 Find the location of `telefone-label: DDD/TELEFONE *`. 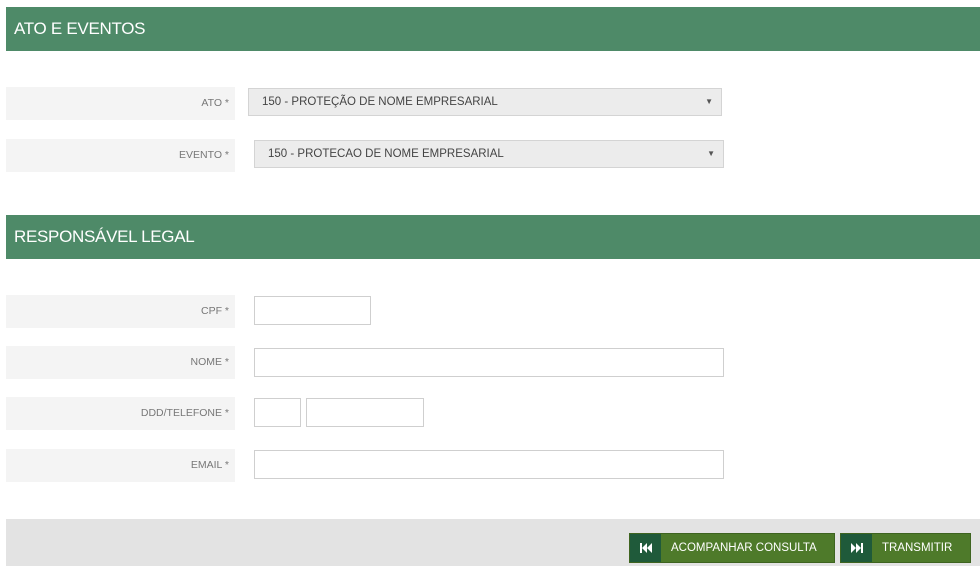

telefone-label: DDD/TELEFONE * is located at coordinates (120, 413).